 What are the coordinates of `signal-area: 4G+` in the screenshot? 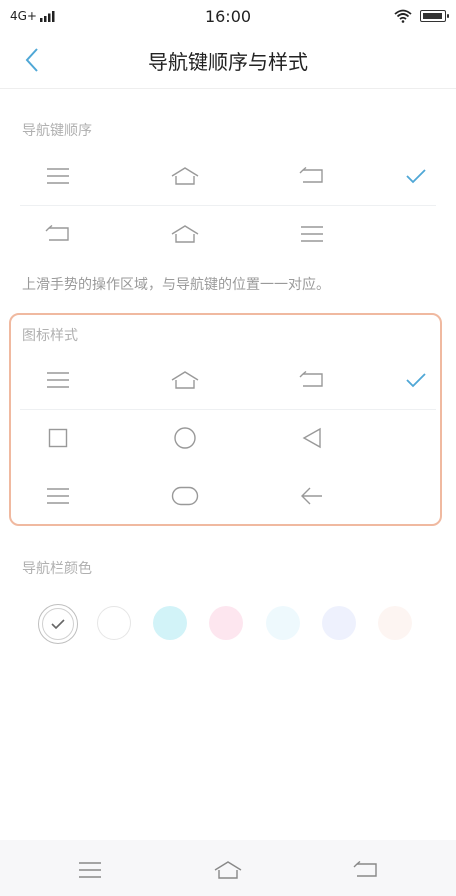 It's located at (33, 16).